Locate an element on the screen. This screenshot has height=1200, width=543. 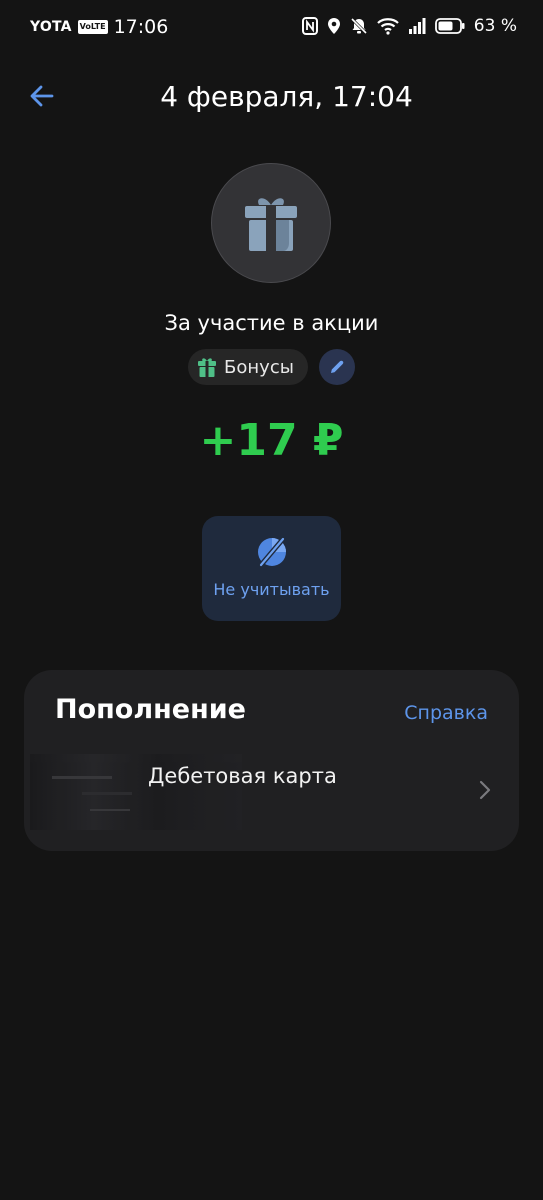
status-time: 17:06 is located at coordinates (141, 27).